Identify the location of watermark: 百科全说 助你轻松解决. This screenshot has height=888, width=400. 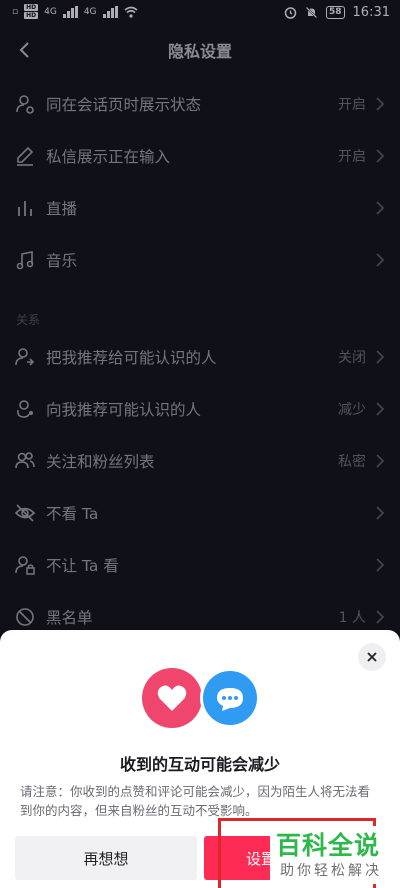
(329, 855).